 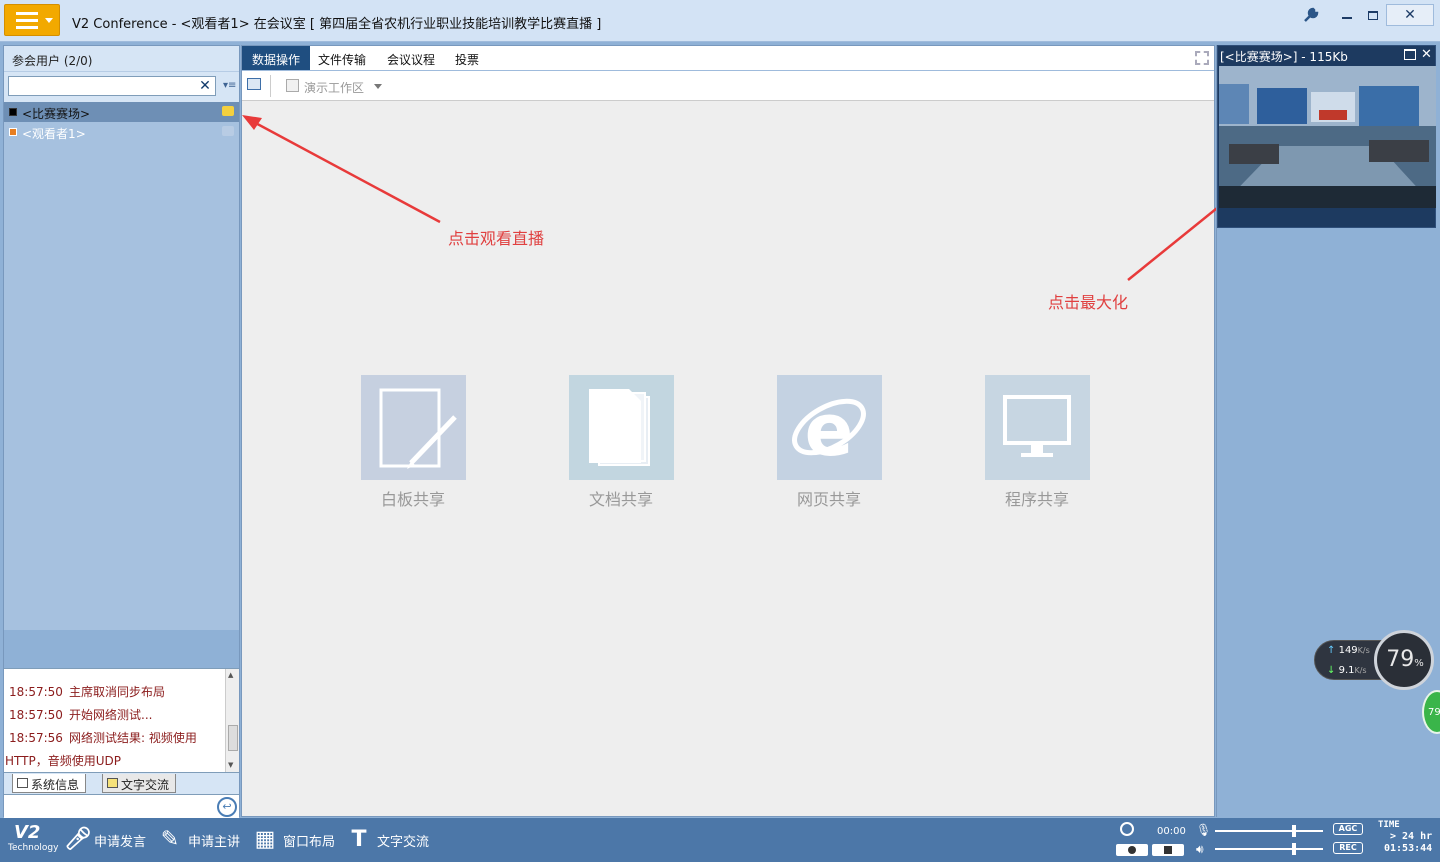 What do you see at coordinates (412, 499) in the screenshot?
I see `whiteboard-share-label: 白板共享` at bounding box center [412, 499].